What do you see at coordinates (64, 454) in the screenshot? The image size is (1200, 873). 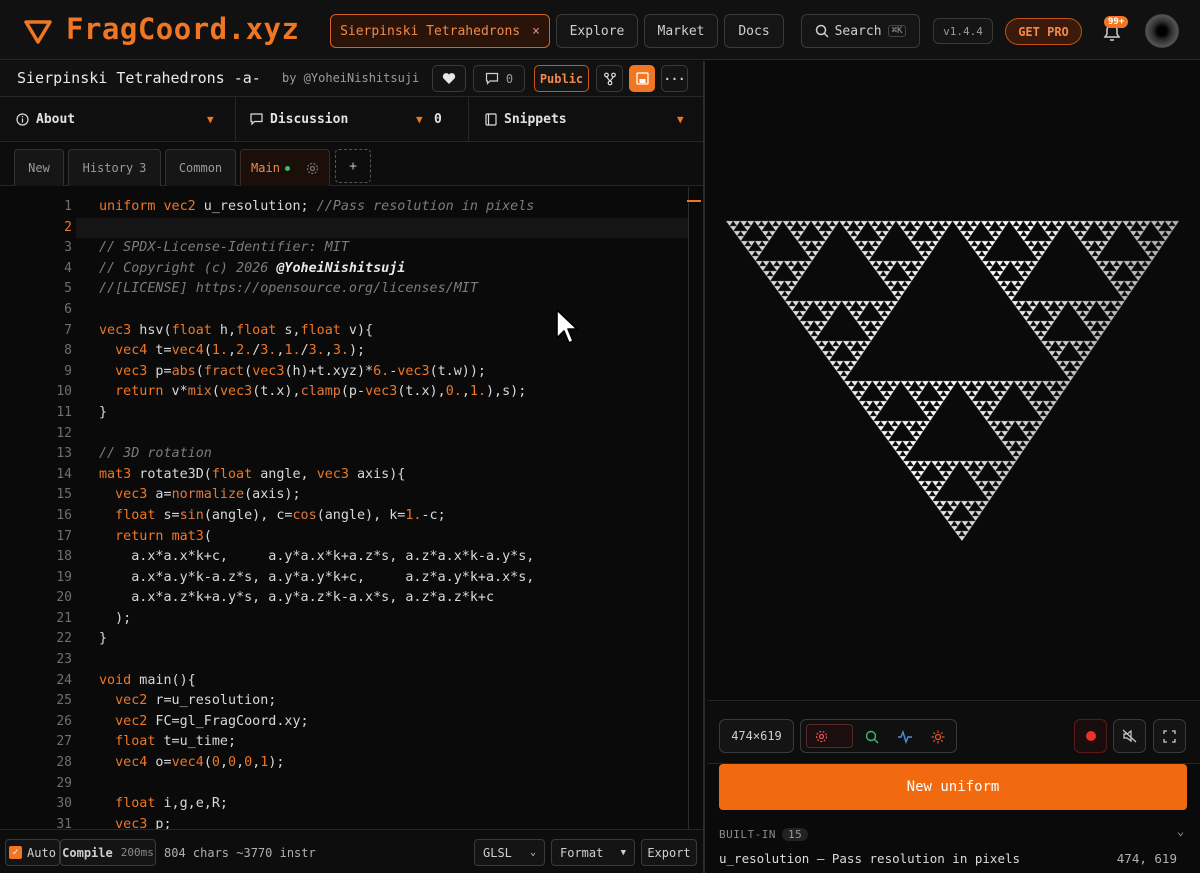 I see `line-number: 13` at bounding box center [64, 454].